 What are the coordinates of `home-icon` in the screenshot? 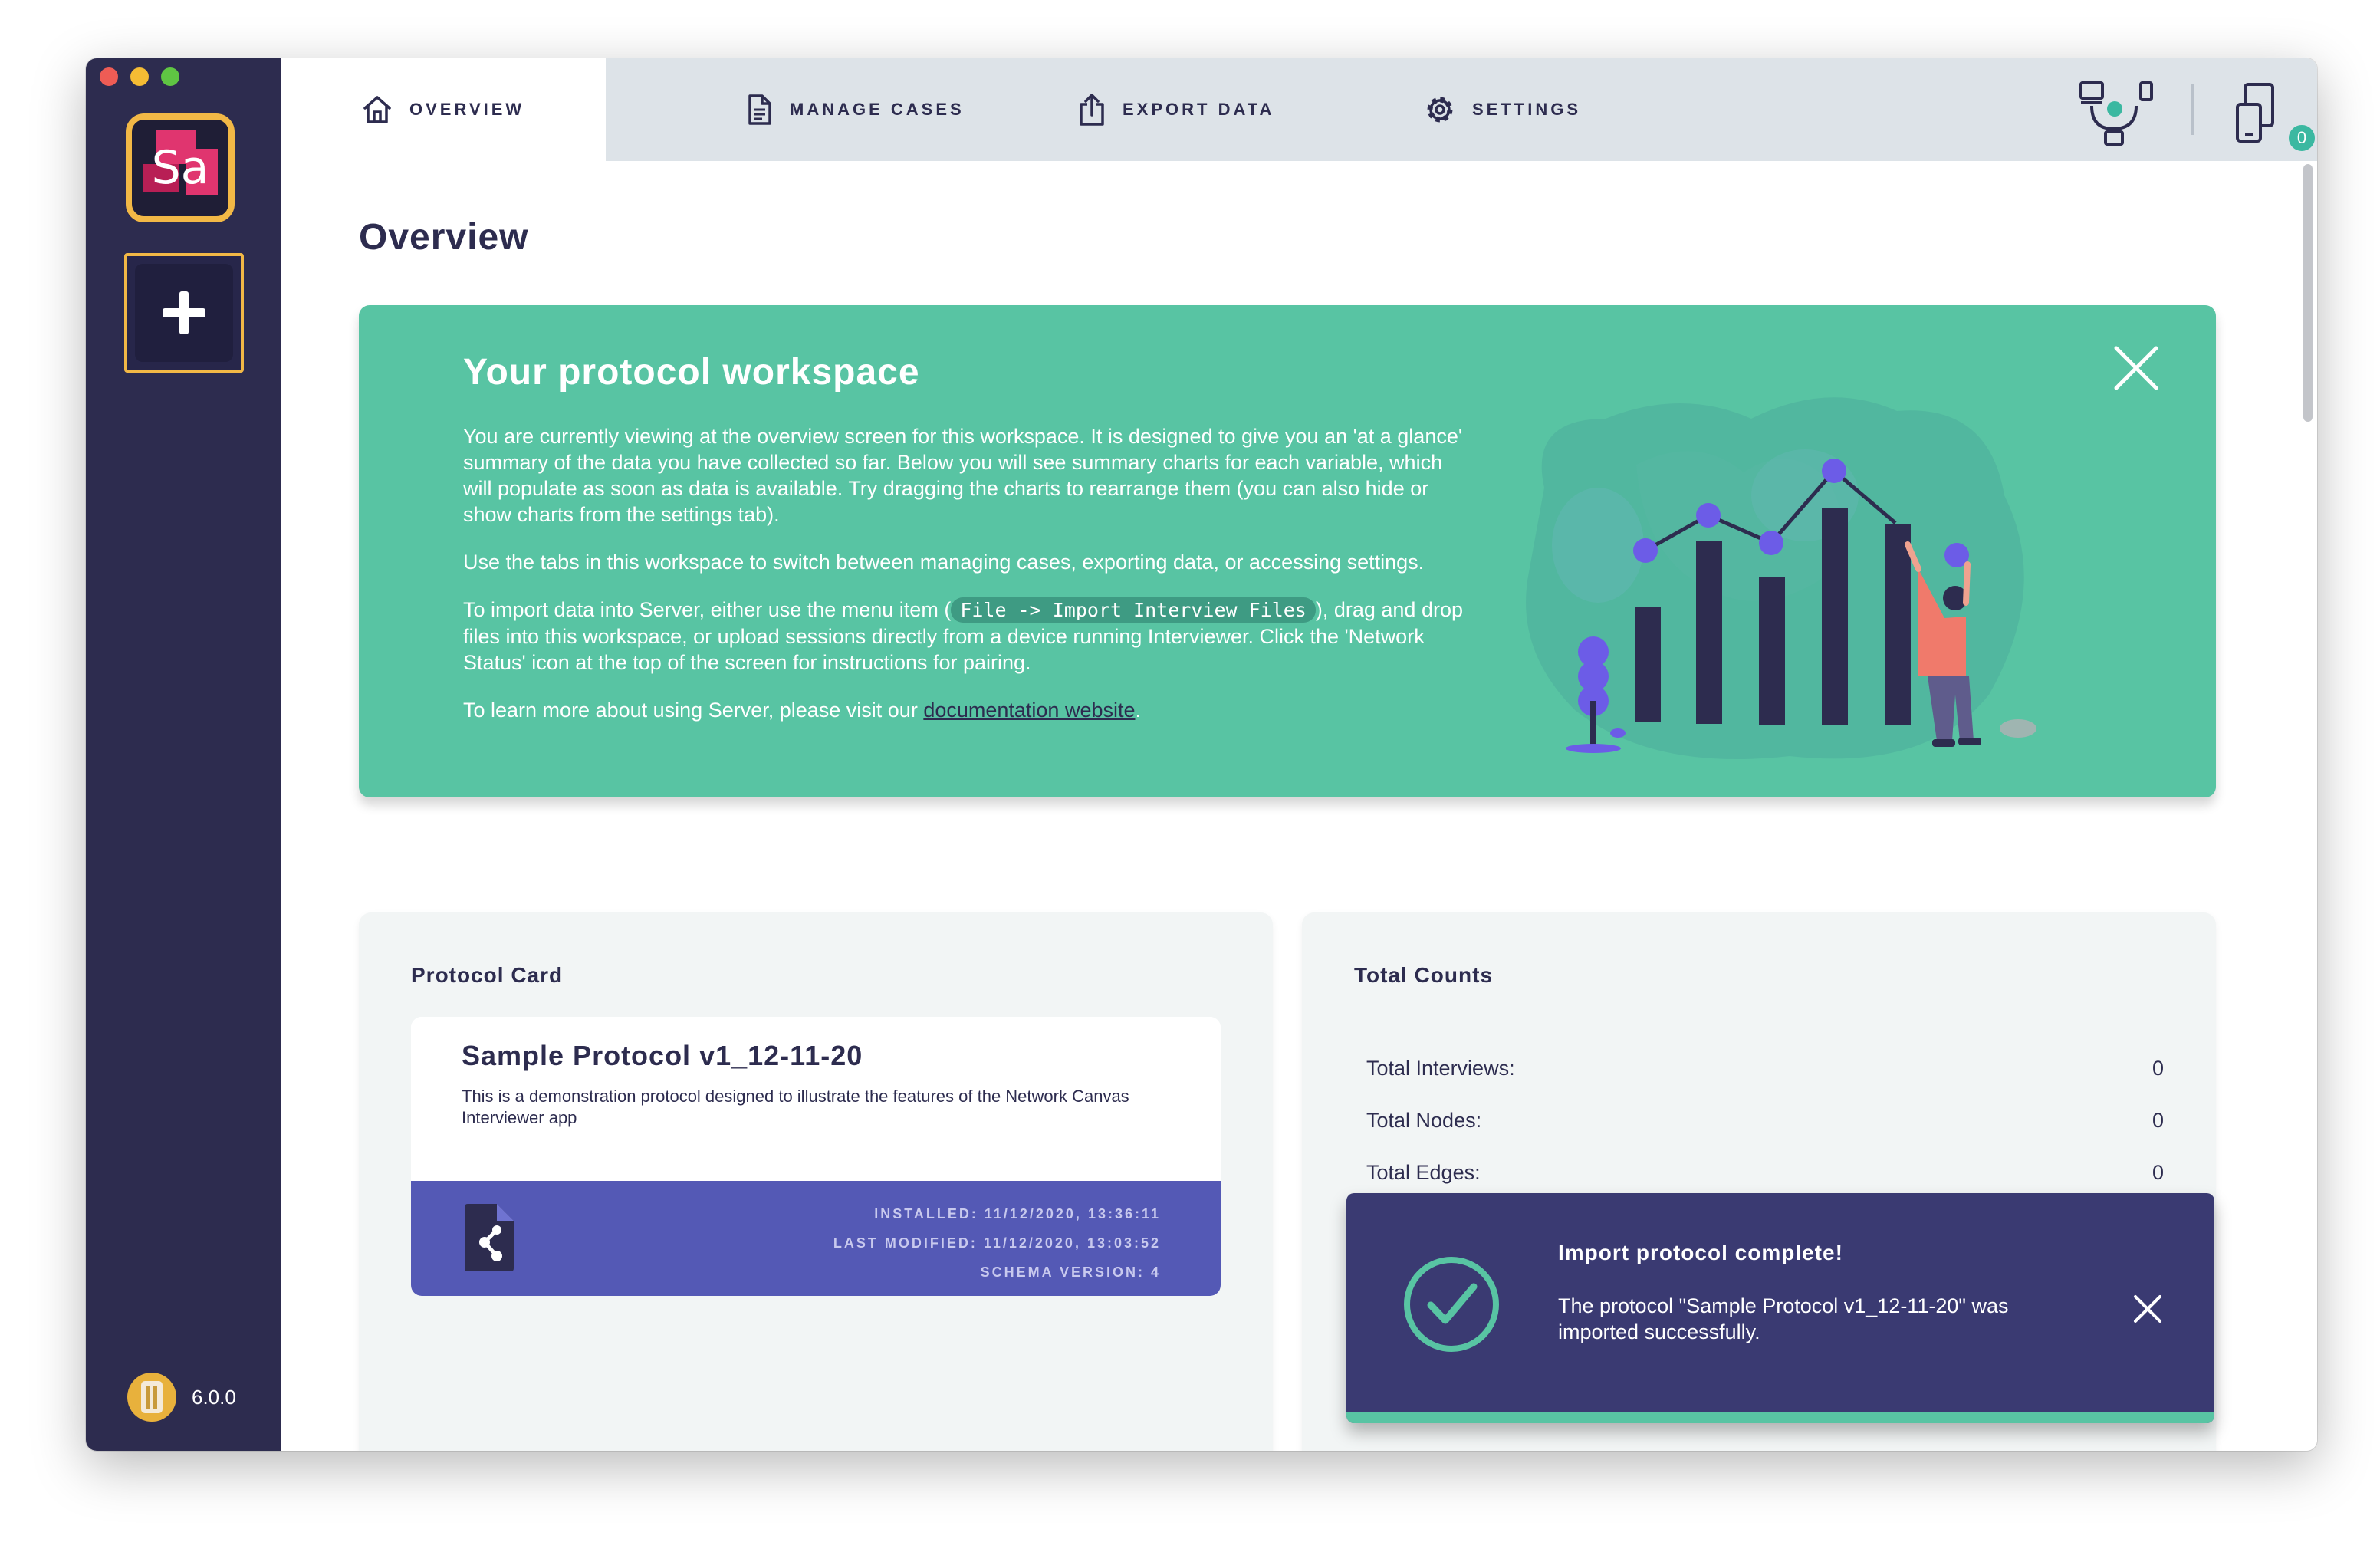 It's located at (377, 109).